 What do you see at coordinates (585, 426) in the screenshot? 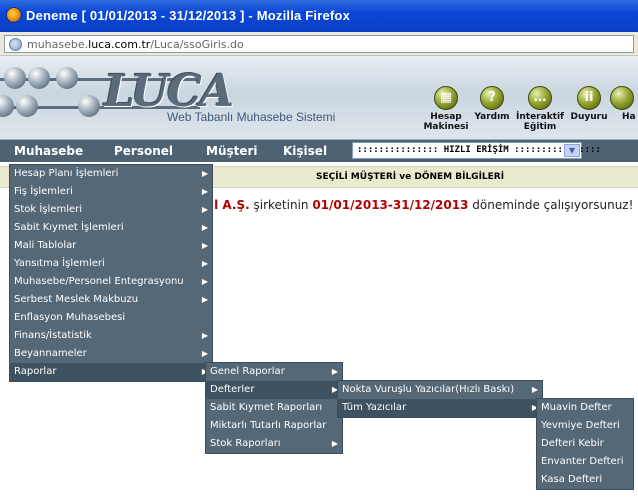
I see `menu-item-yevmiye-defteri: Yevmiye Defteri` at bounding box center [585, 426].